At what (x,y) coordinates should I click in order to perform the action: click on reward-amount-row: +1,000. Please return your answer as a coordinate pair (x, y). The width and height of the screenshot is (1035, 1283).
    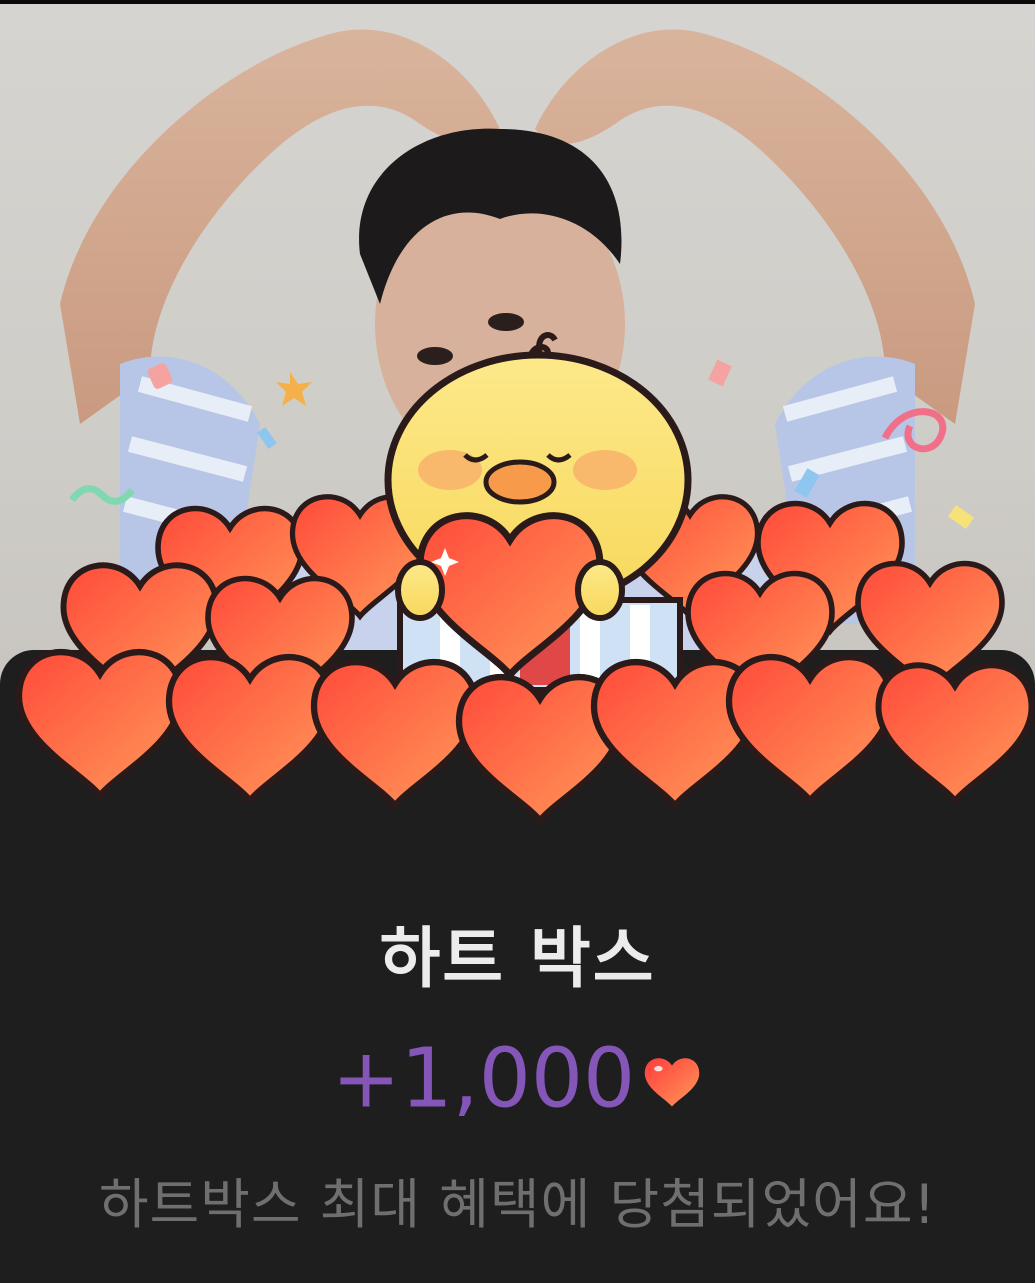
    Looking at the image, I should click on (517, 1077).